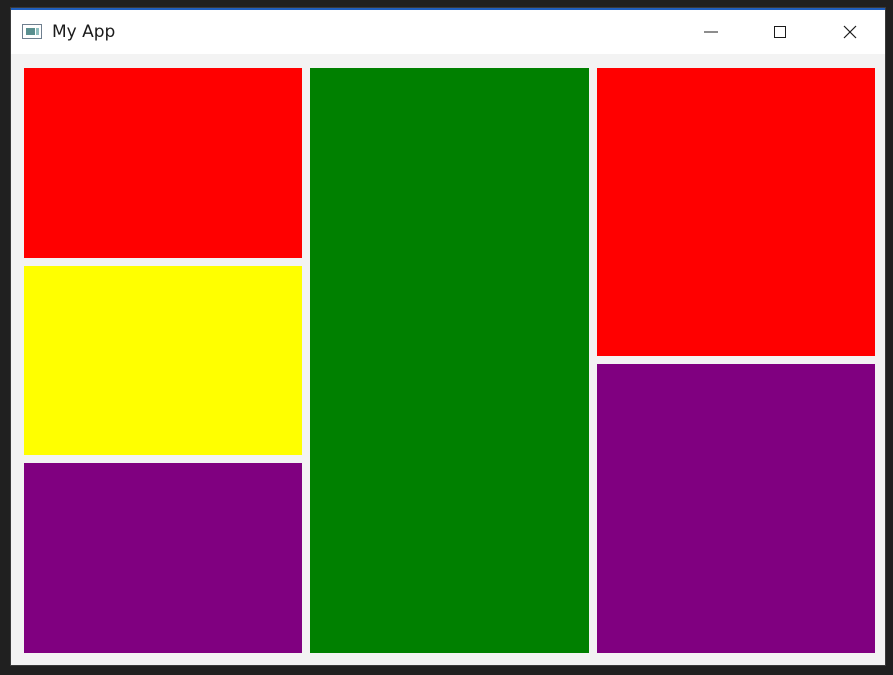  I want to click on maximize-icon, so click(780, 32).